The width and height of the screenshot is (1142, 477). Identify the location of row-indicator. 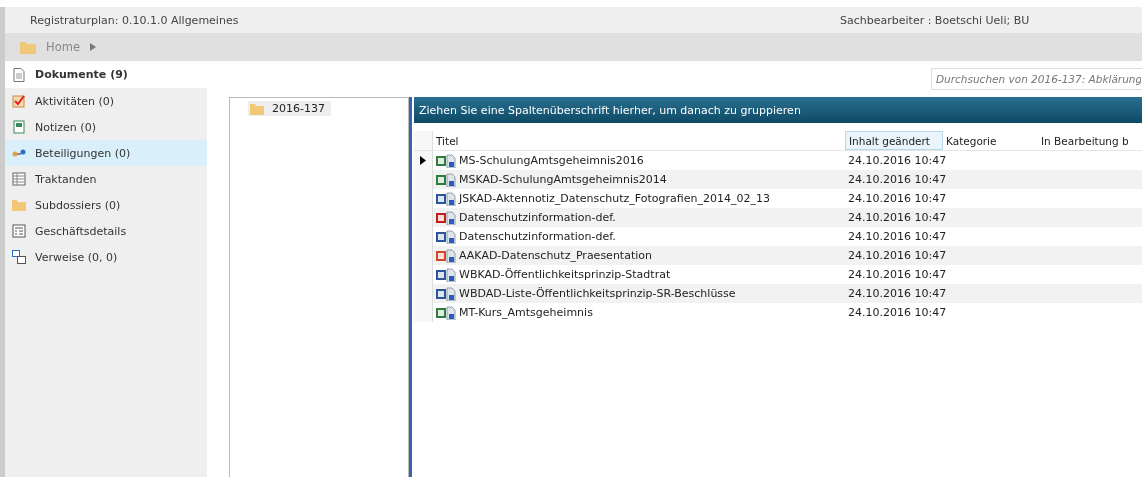
(423, 160).